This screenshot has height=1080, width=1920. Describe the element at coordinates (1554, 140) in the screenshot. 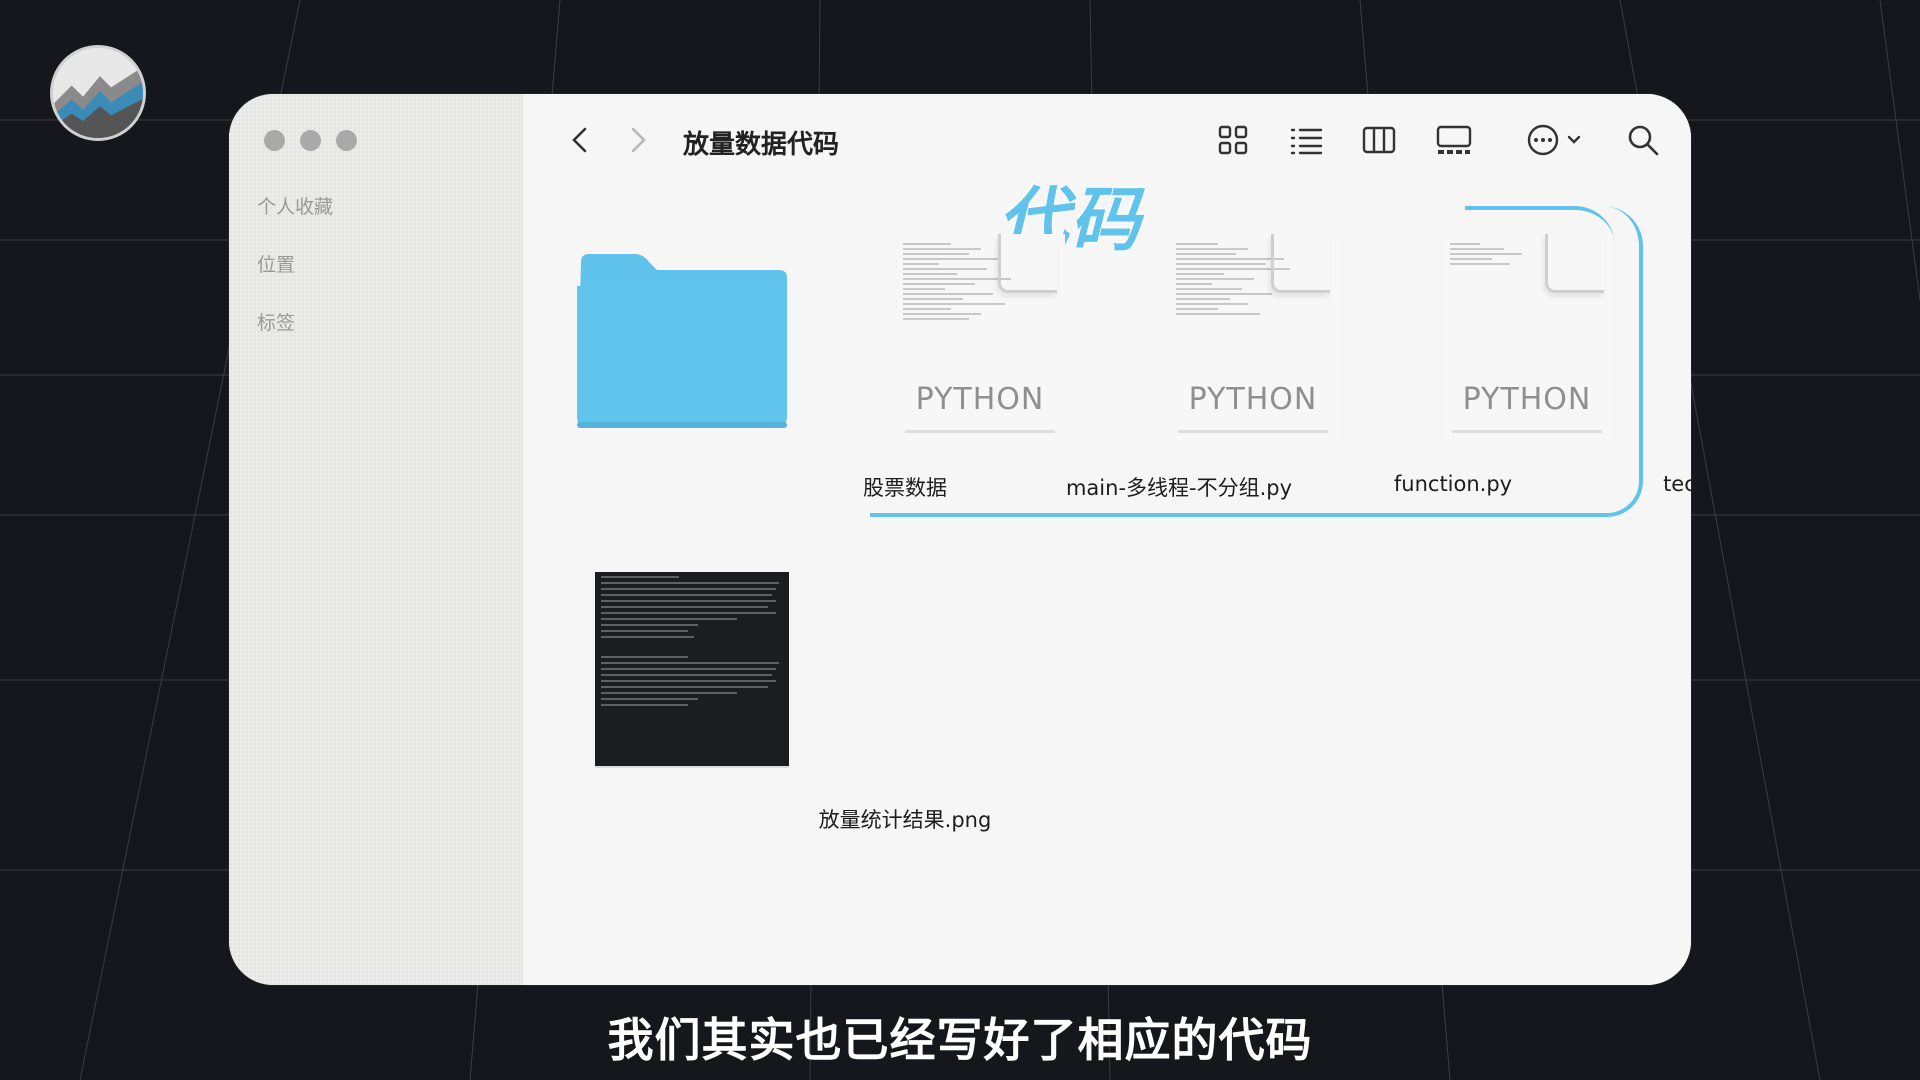

I see `more-icon` at that location.